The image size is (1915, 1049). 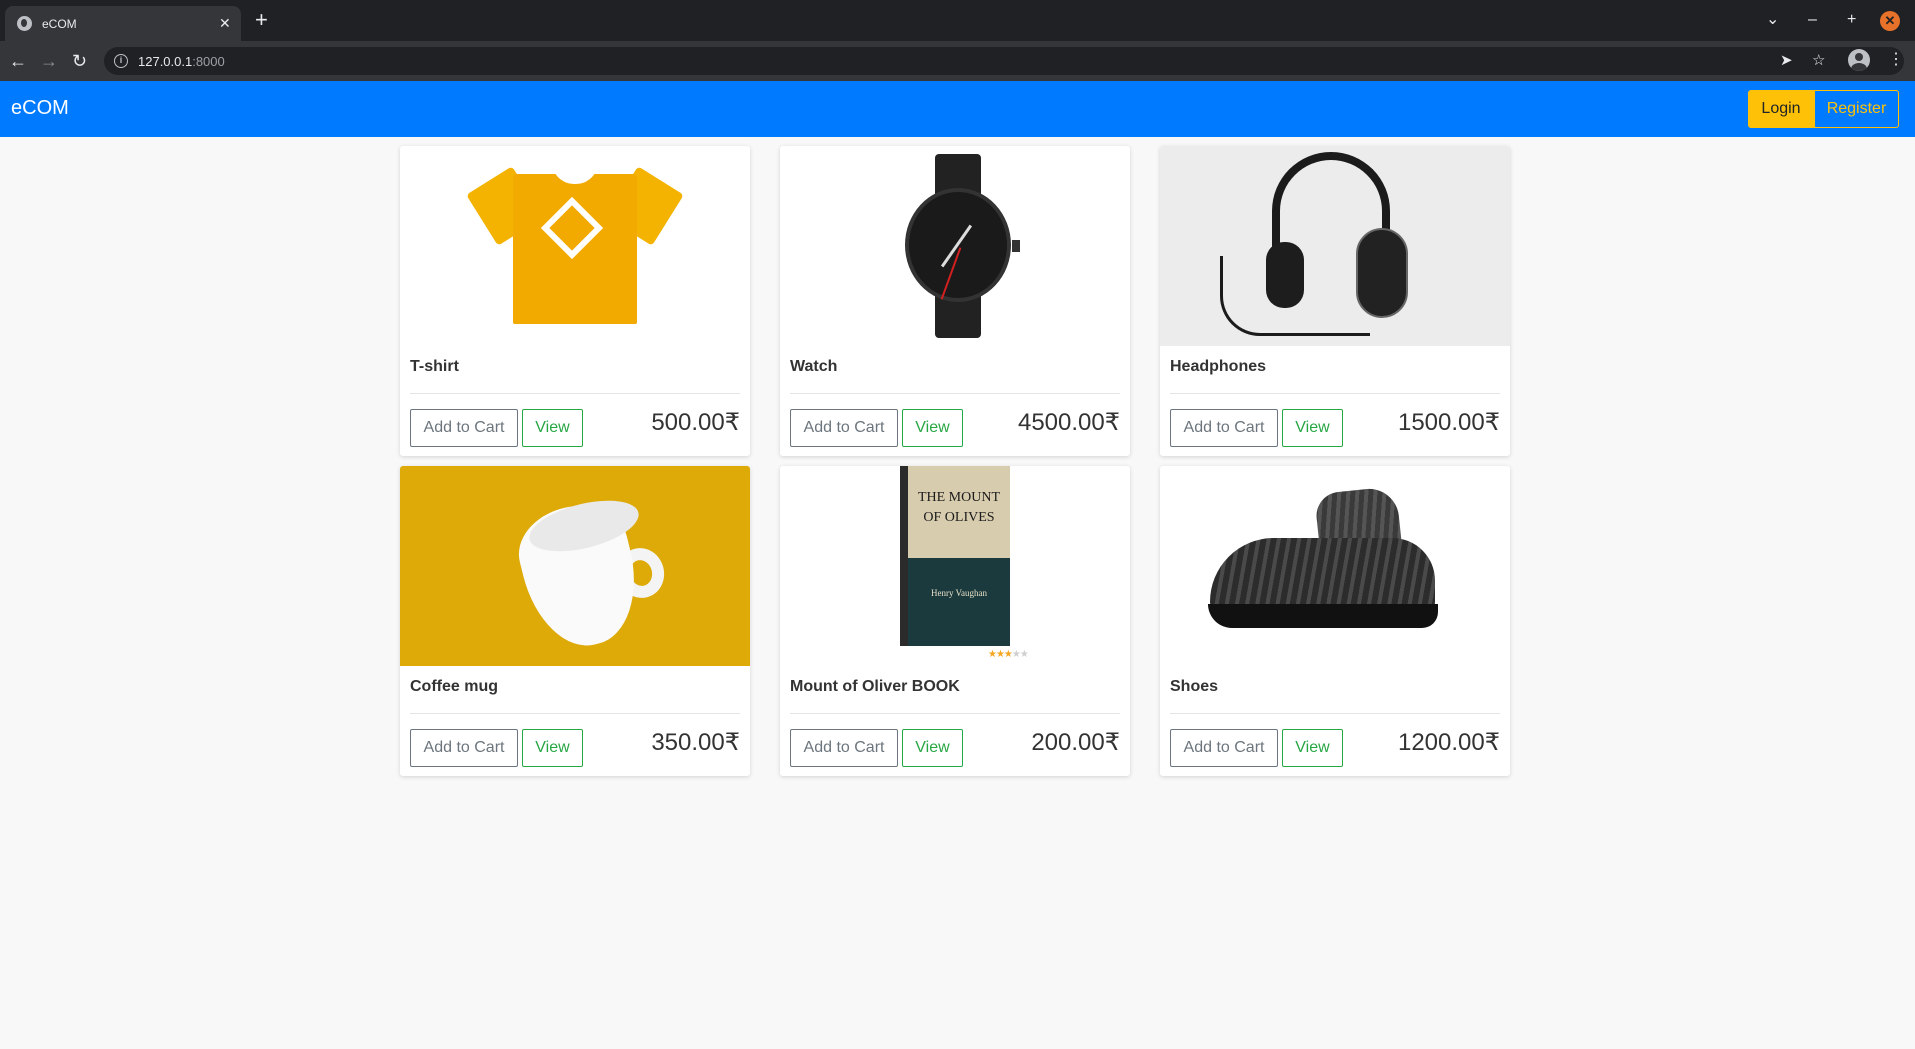 What do you see at coordinates (1068, 422) in the screenshot?
I see `product-price: 4500.00₹` at bounding box center [1068, 422].